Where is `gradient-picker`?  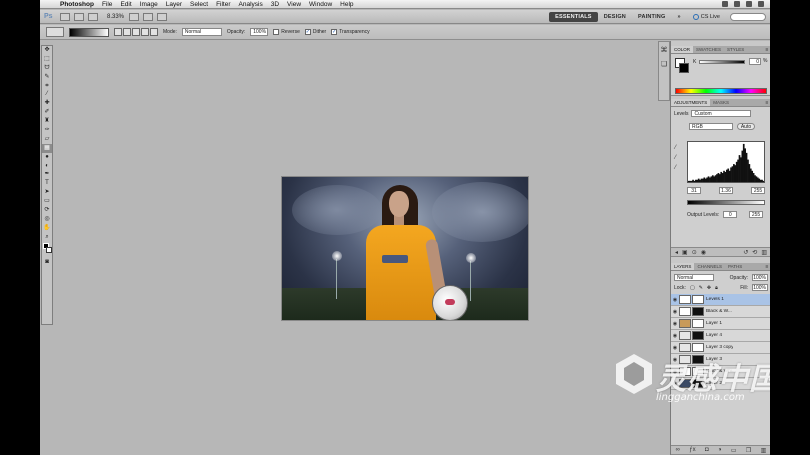 gradient-picker is located at coordinates (89, 32).